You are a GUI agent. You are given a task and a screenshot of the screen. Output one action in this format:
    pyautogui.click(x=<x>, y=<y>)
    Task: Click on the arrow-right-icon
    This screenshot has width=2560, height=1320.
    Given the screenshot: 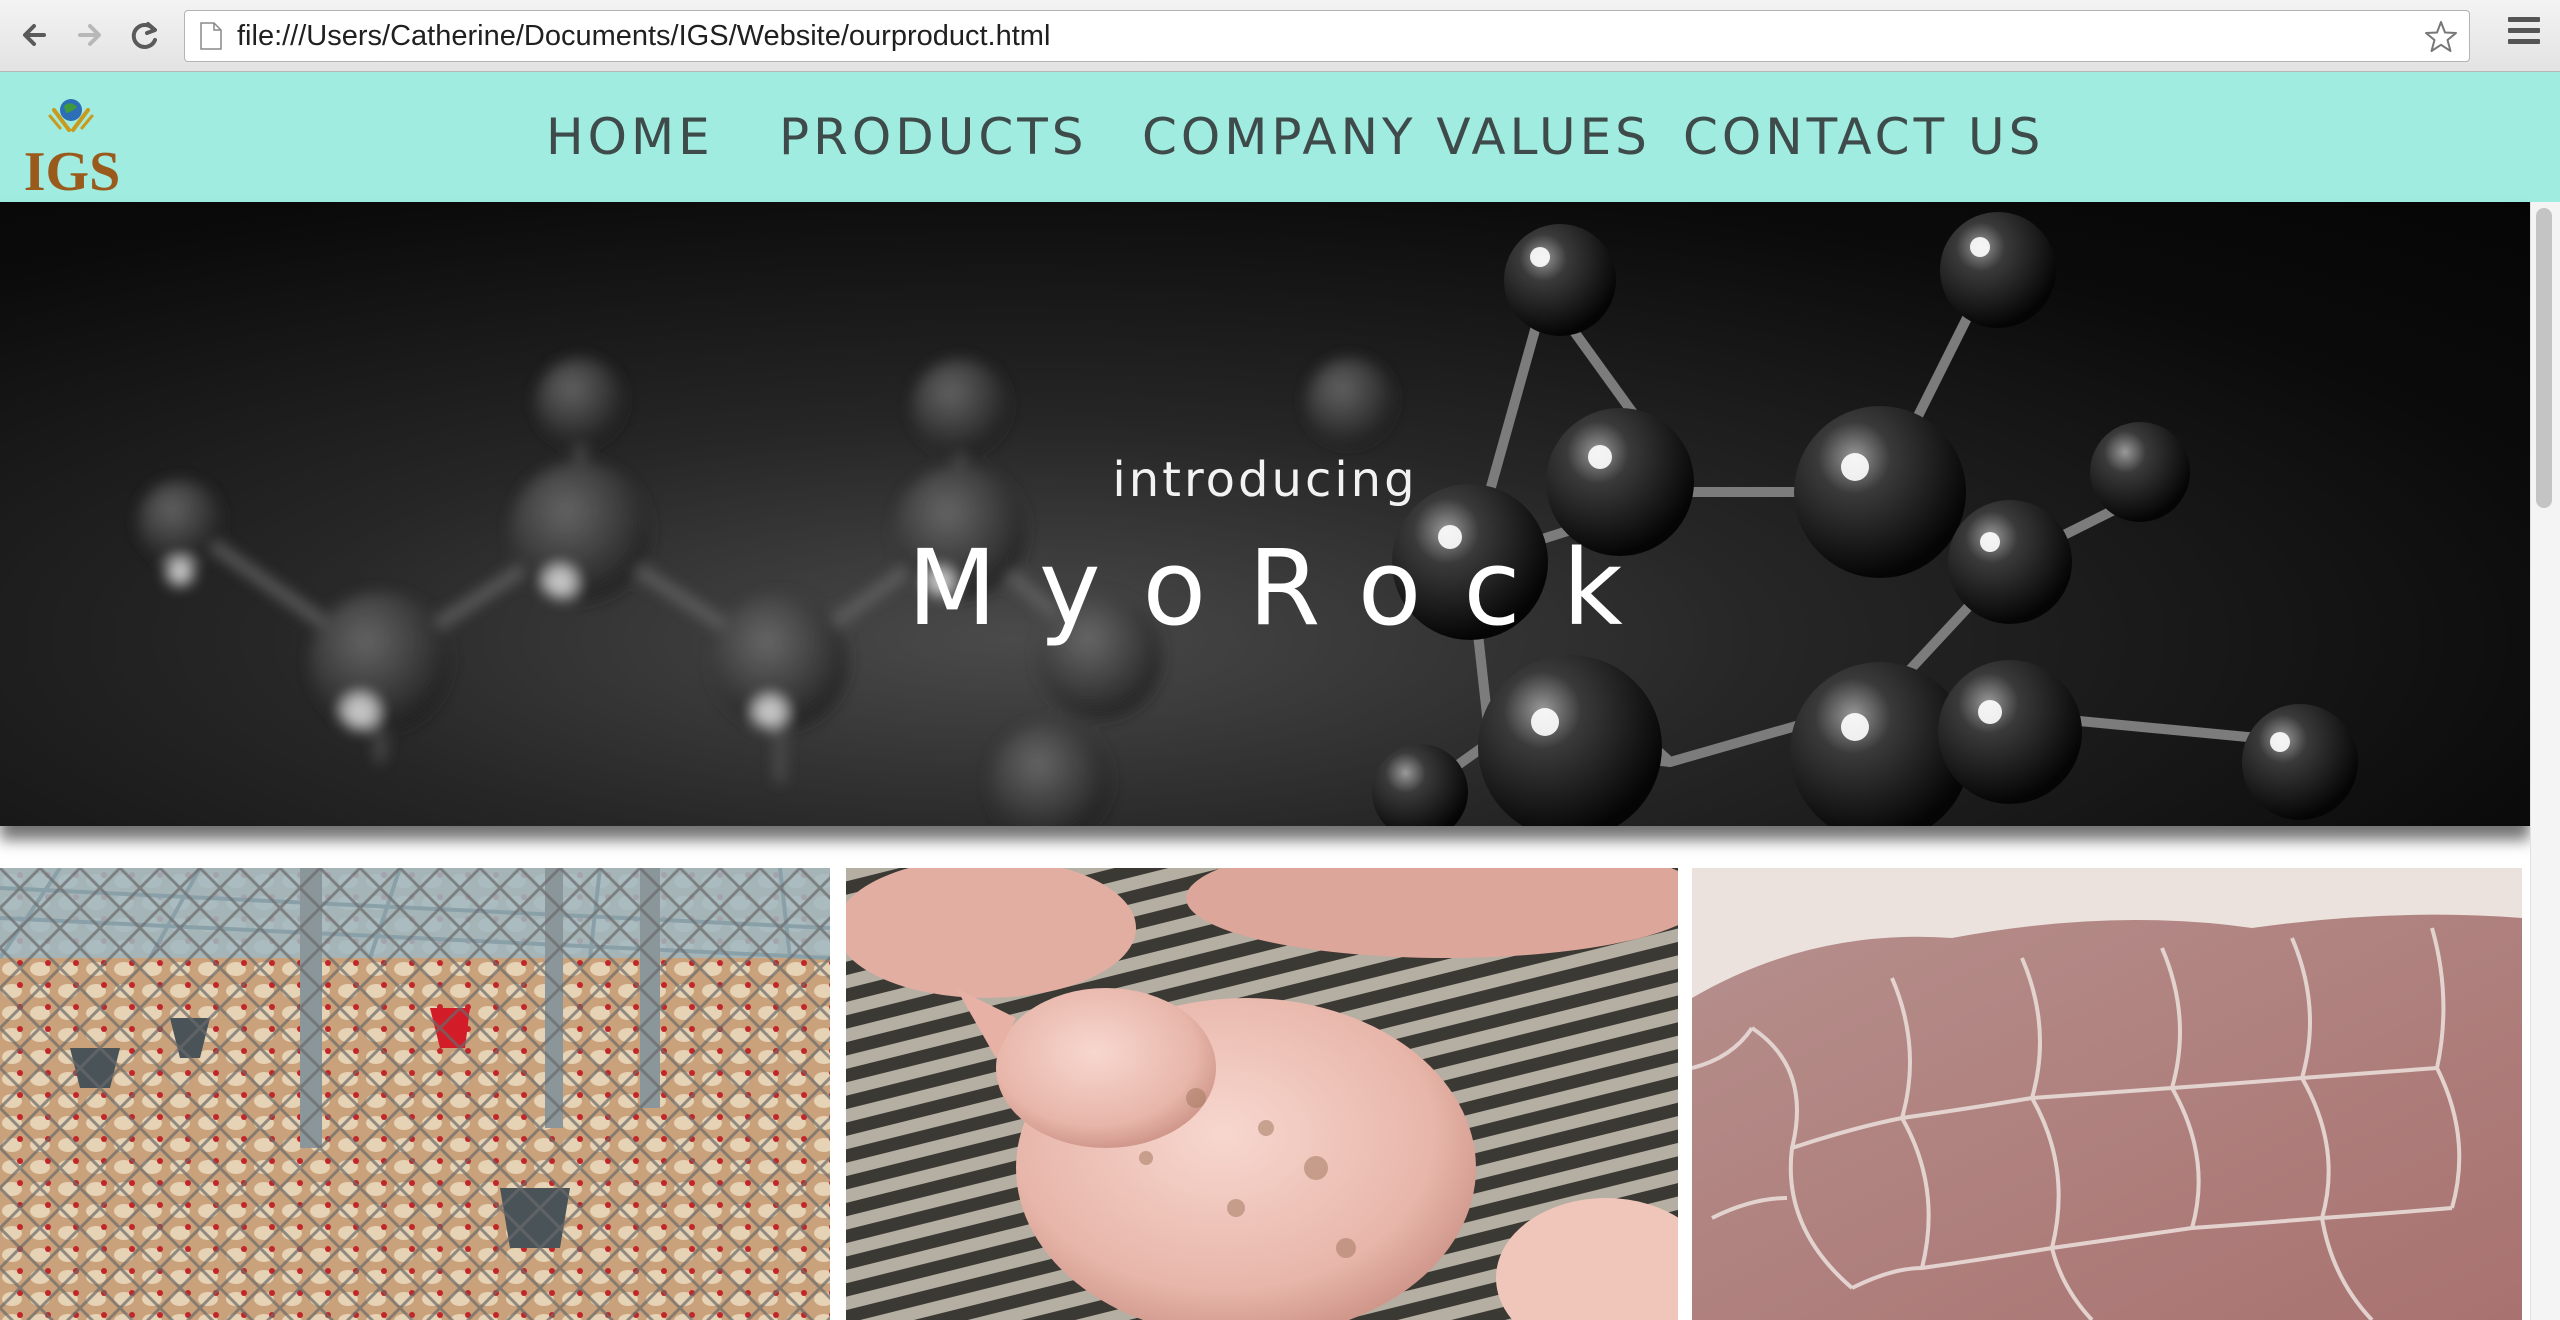 What is the action you would take?
    pyautogui.click(x=89, y=35)
    